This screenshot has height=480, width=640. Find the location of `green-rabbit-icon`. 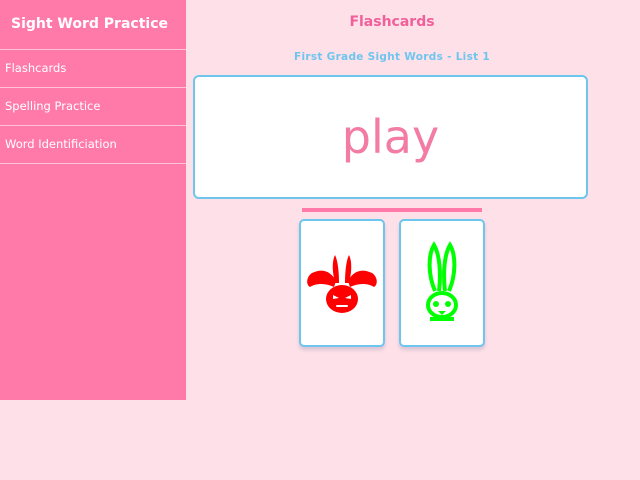

green-rabbit-icon is located at coordinates (442, 281).